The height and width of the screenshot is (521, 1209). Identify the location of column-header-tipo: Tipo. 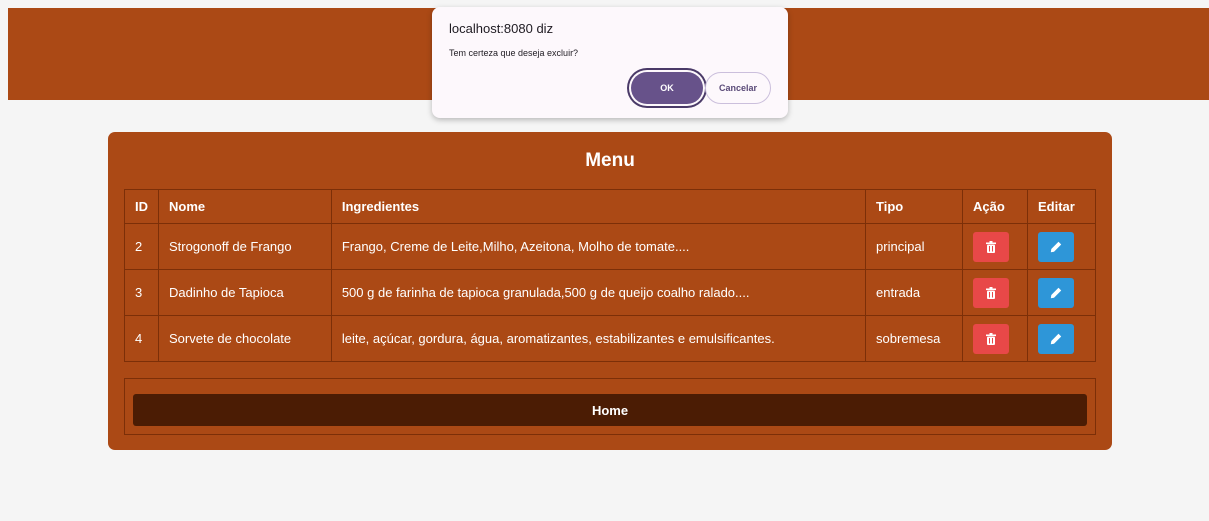
(914, 206).